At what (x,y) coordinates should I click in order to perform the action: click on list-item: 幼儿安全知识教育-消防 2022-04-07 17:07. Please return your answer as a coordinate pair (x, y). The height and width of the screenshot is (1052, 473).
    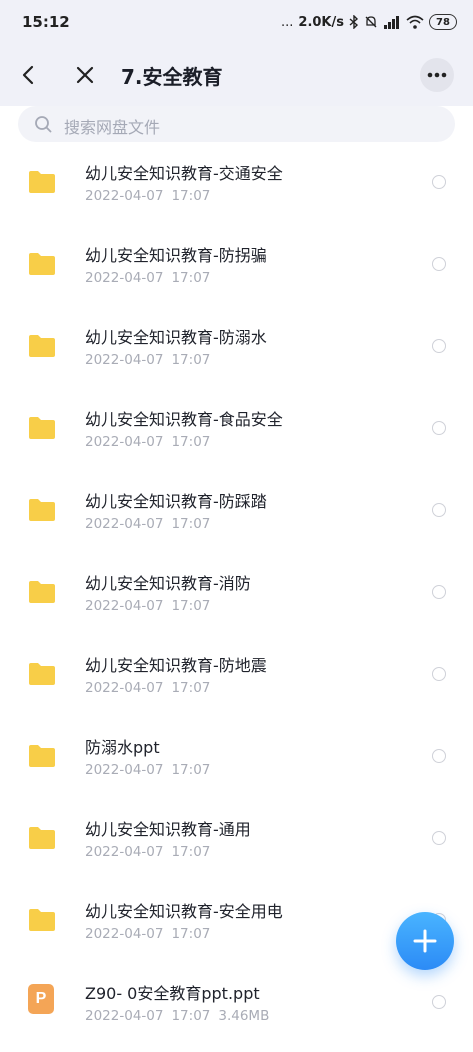
    Looking at the image, I should click on (236, 601).